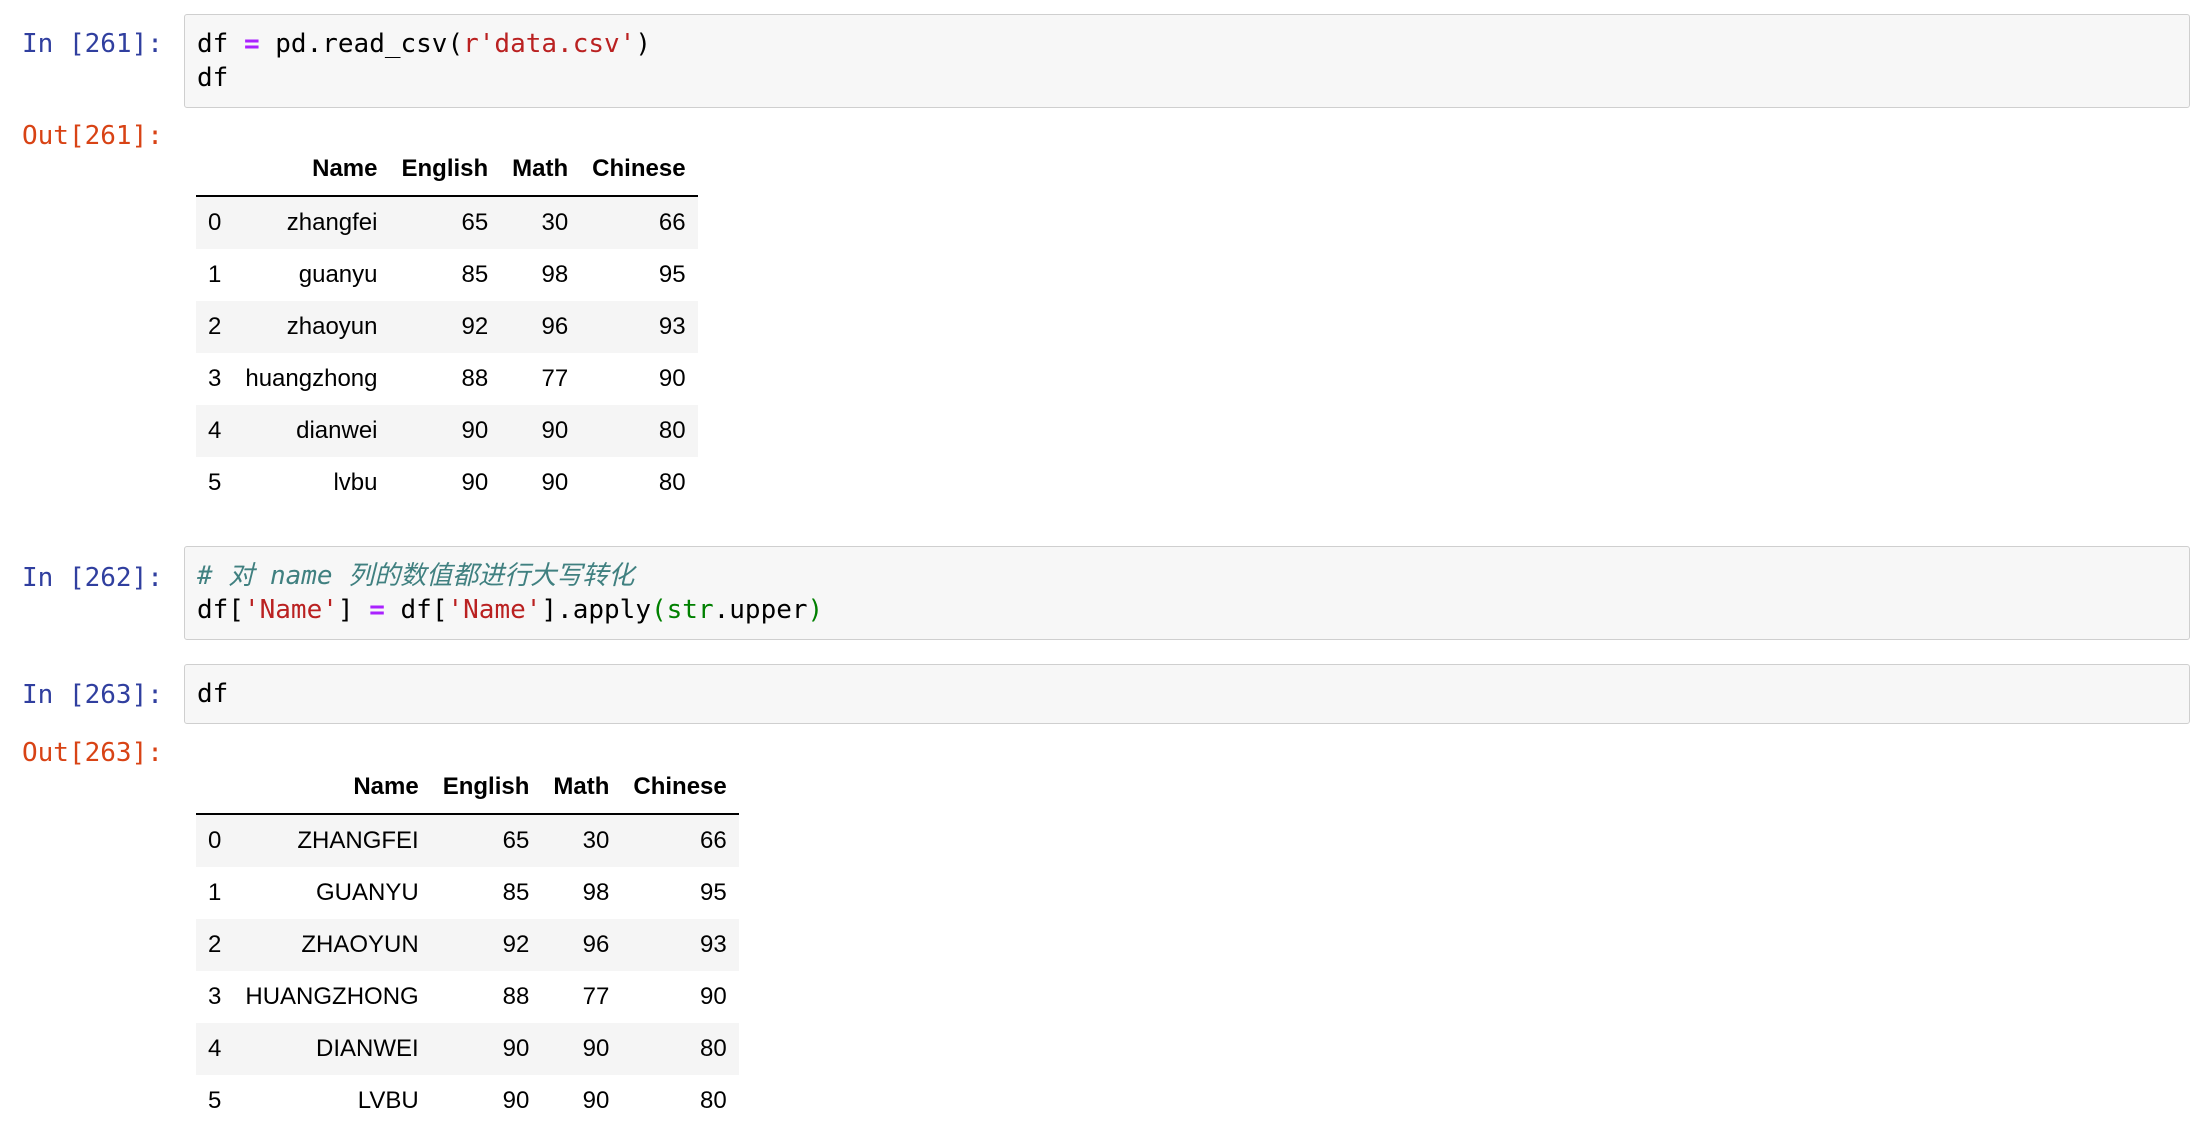 The width and height of the screenshot is (2212, 1136). I want to click on table-cell: huangzhong, so click(311, 378).